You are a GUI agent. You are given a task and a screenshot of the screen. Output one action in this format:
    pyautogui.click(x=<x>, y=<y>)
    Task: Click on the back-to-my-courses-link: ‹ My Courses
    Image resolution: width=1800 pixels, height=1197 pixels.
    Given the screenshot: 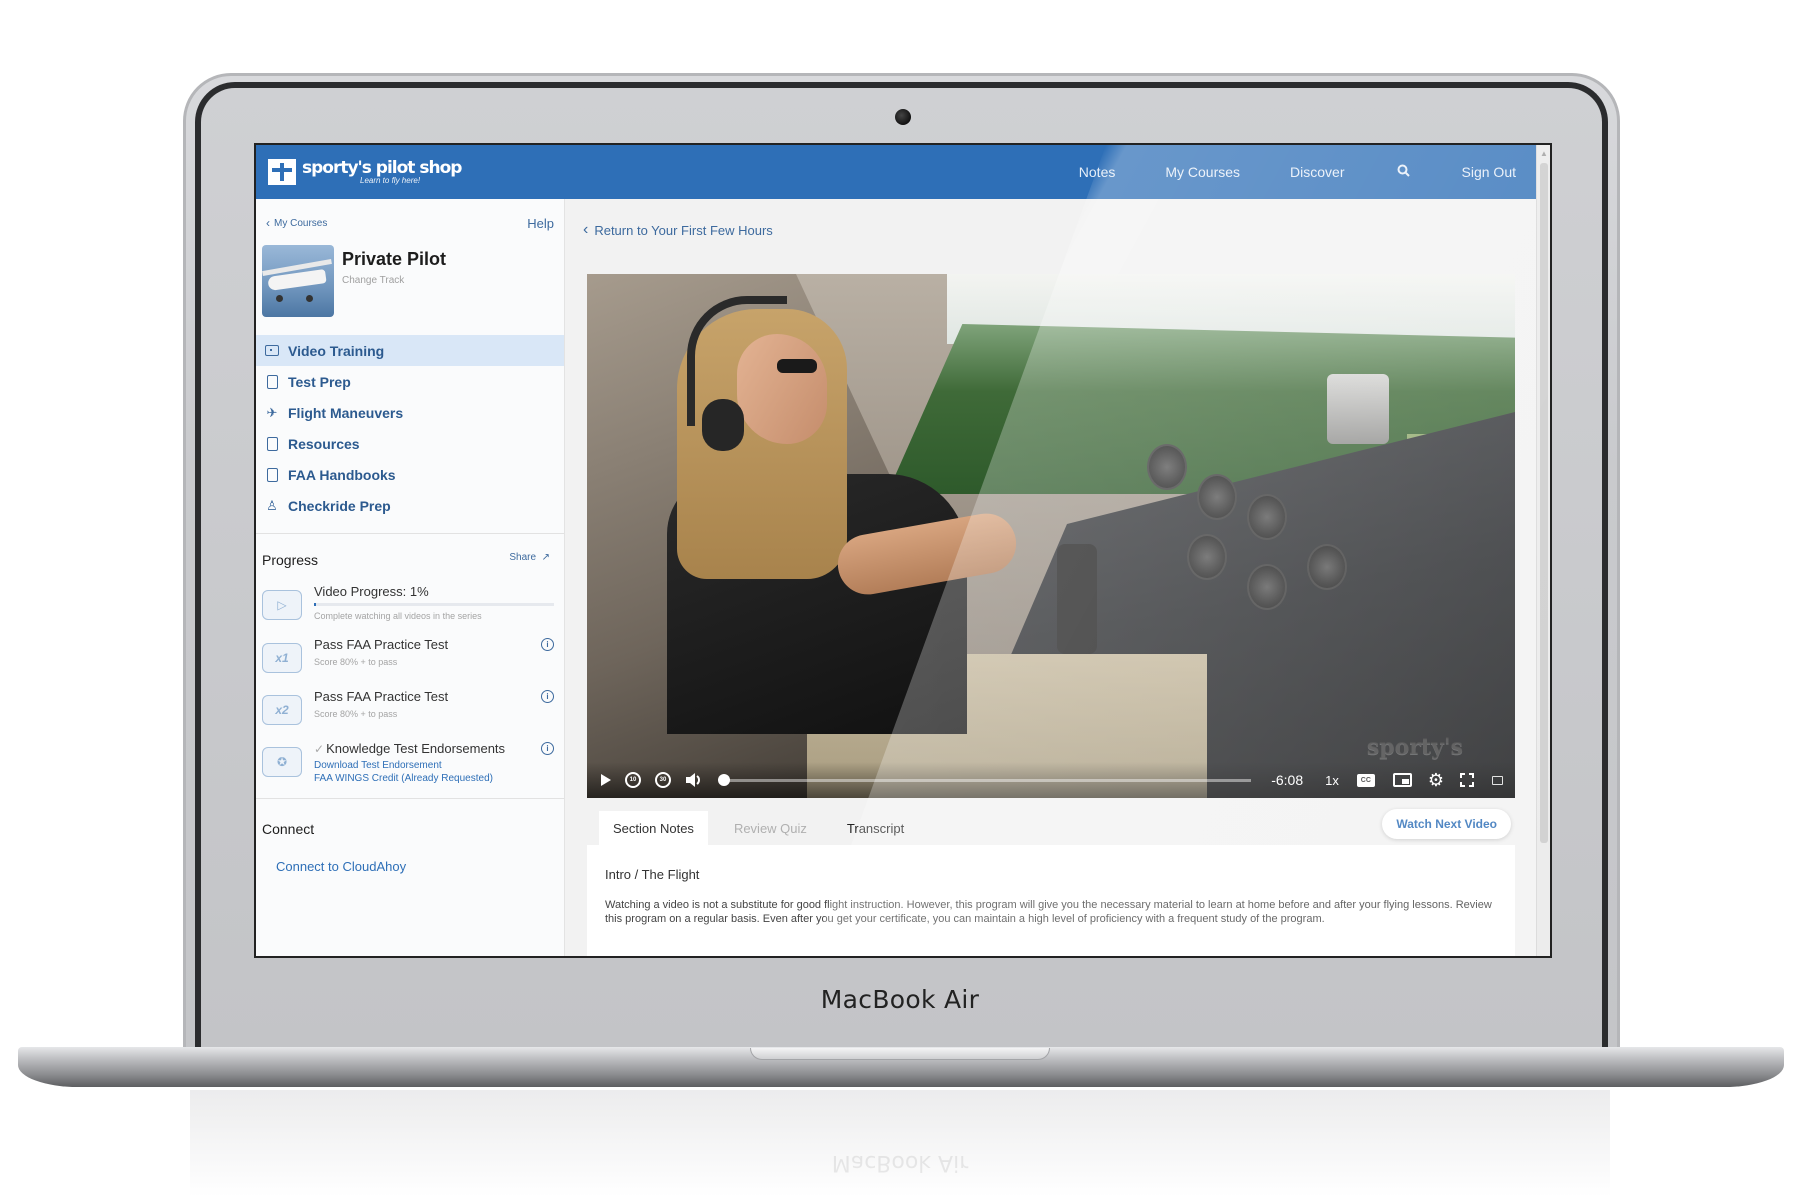 What is the action you would take?
    pyautogui.click(x=296, y=223)
    